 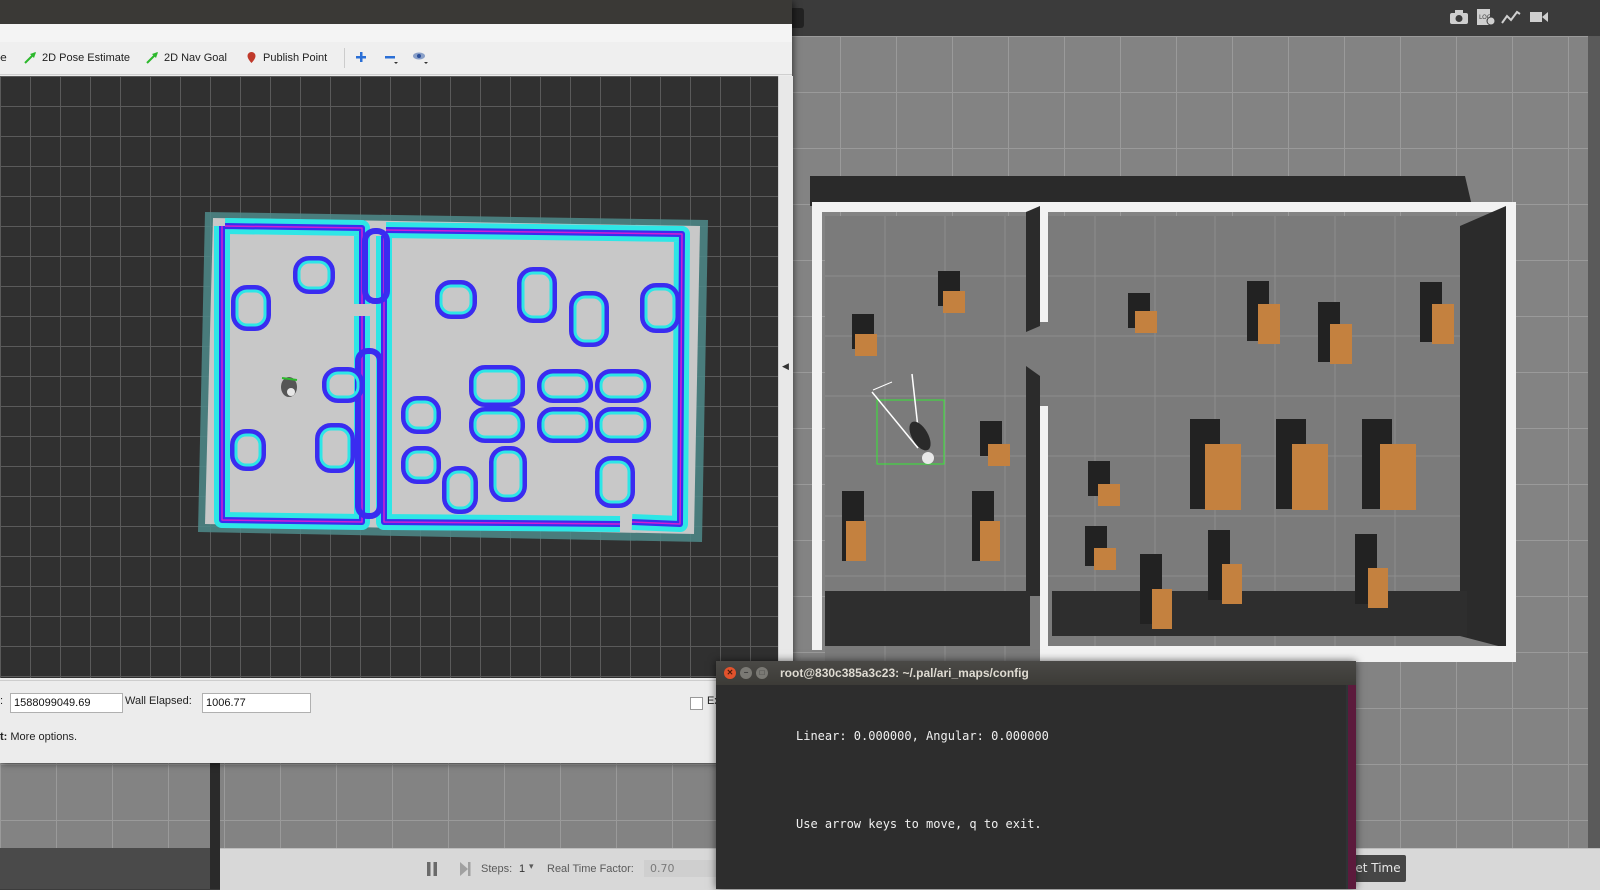 What do you see at coordinates (919, 824) in the screenshot?
I see `terminal-line: Use arrow keys to move, q to exit.` at bounding box center [919, 824].